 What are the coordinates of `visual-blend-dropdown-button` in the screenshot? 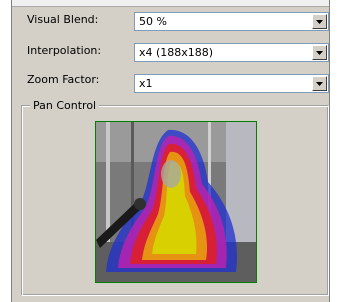 It's located at (319, 21).